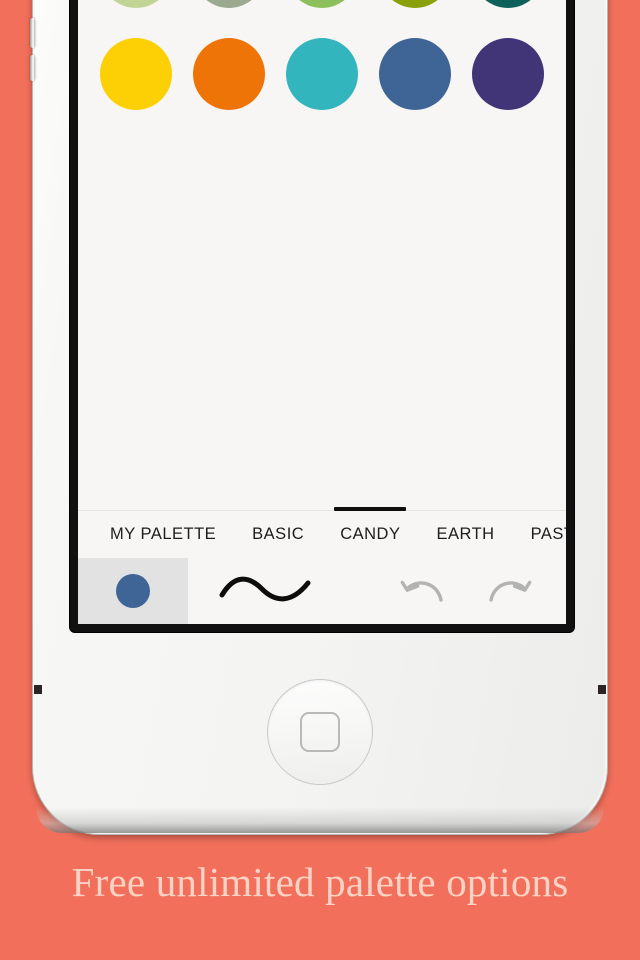 This screenshot has height=960, width=640. I want to click on color-swatch-sage-green, so click(229, 4).